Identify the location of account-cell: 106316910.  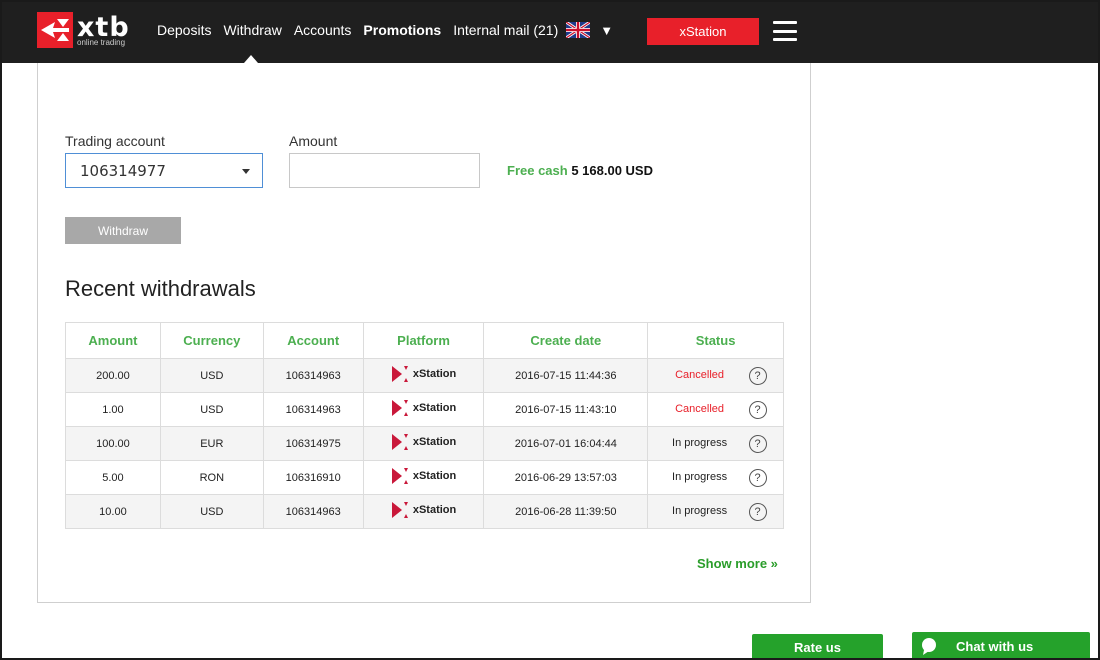
(313, 477).